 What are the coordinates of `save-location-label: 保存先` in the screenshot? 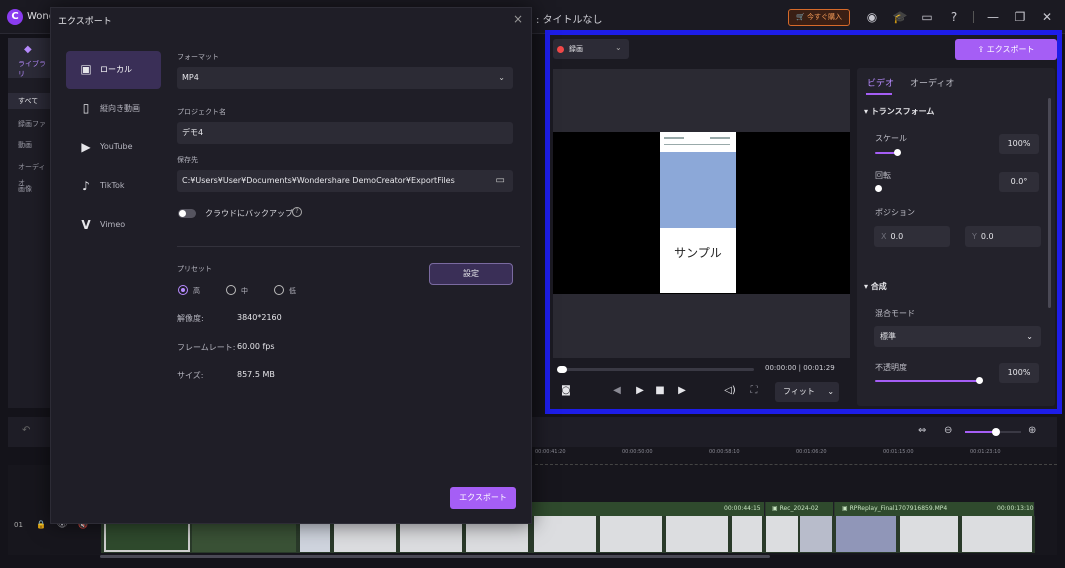 It's located at (187, 160).